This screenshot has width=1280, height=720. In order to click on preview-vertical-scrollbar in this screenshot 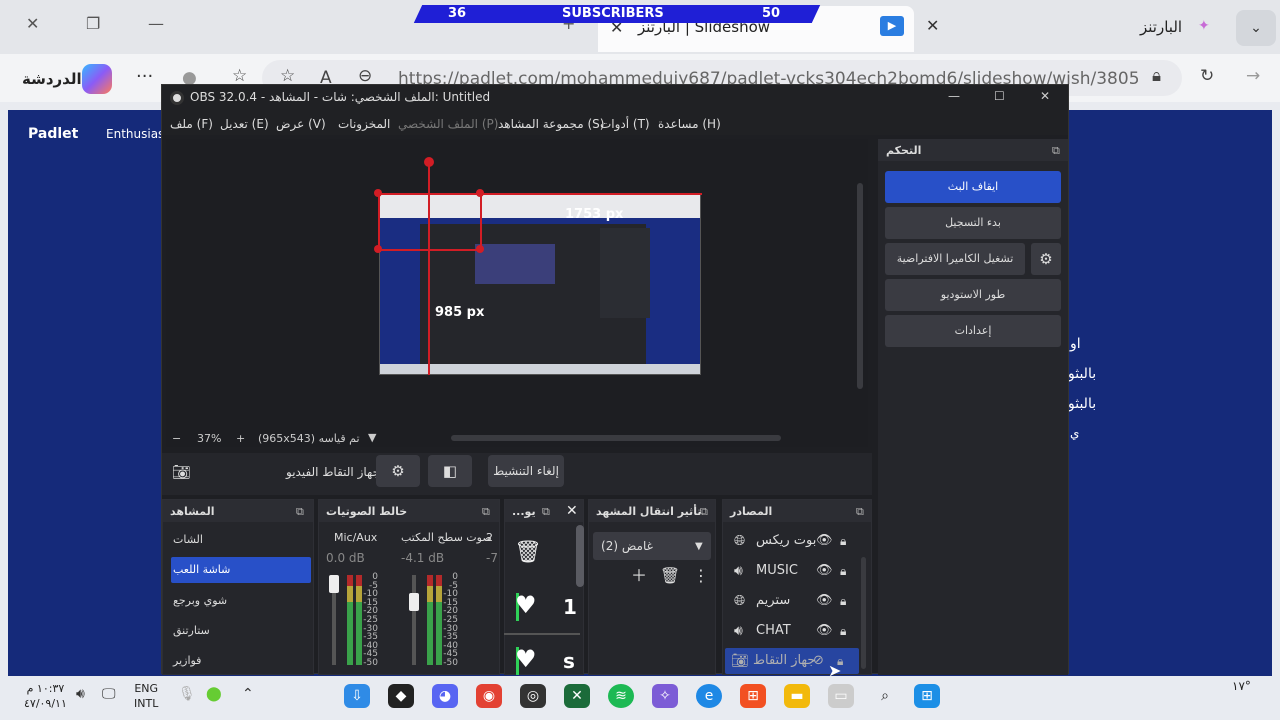, I will do `click(860, 286)`.